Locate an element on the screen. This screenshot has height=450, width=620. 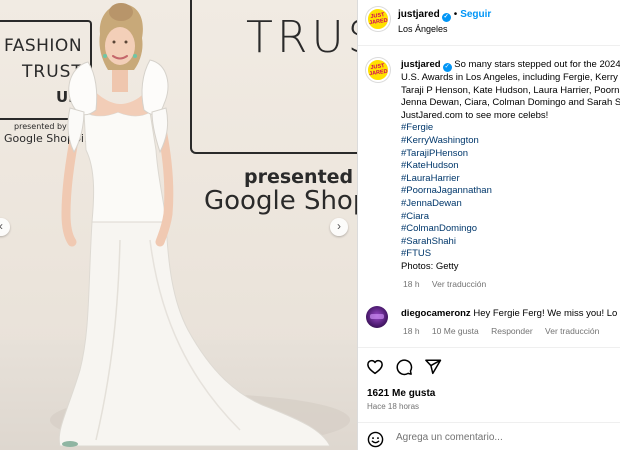
hashtag-link: #SarahShahi is located at coordinates (510, 242).